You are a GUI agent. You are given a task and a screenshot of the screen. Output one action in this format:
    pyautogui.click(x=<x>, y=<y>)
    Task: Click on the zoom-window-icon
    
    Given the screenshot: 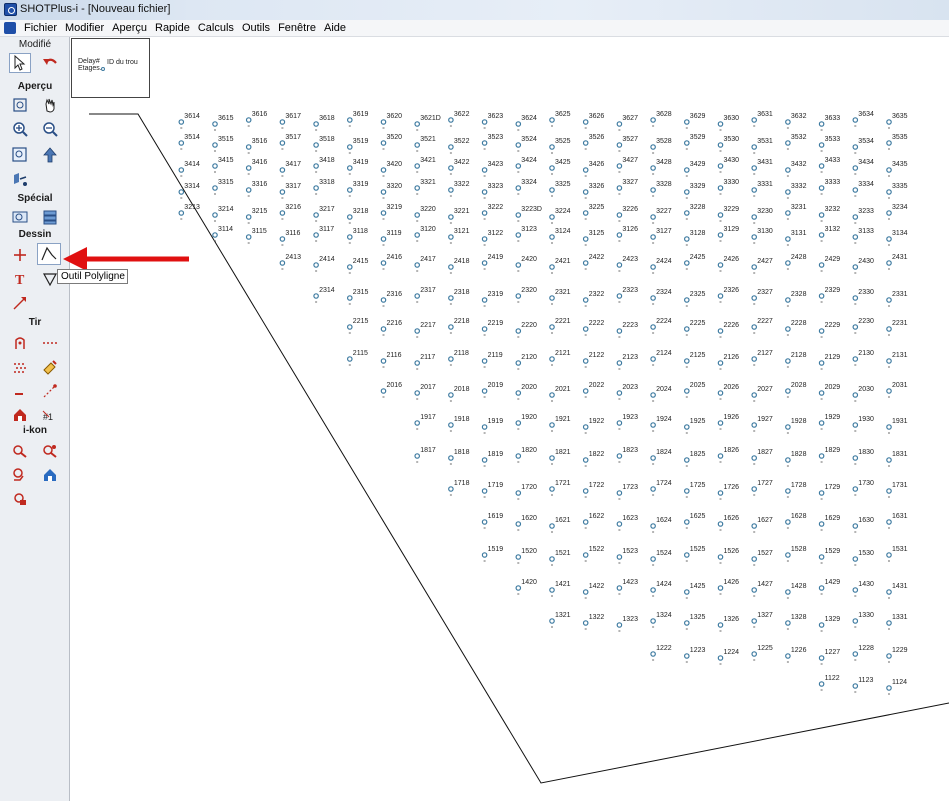 What is the action you would take?
    pyautogui.click(x=20, y=155)
    